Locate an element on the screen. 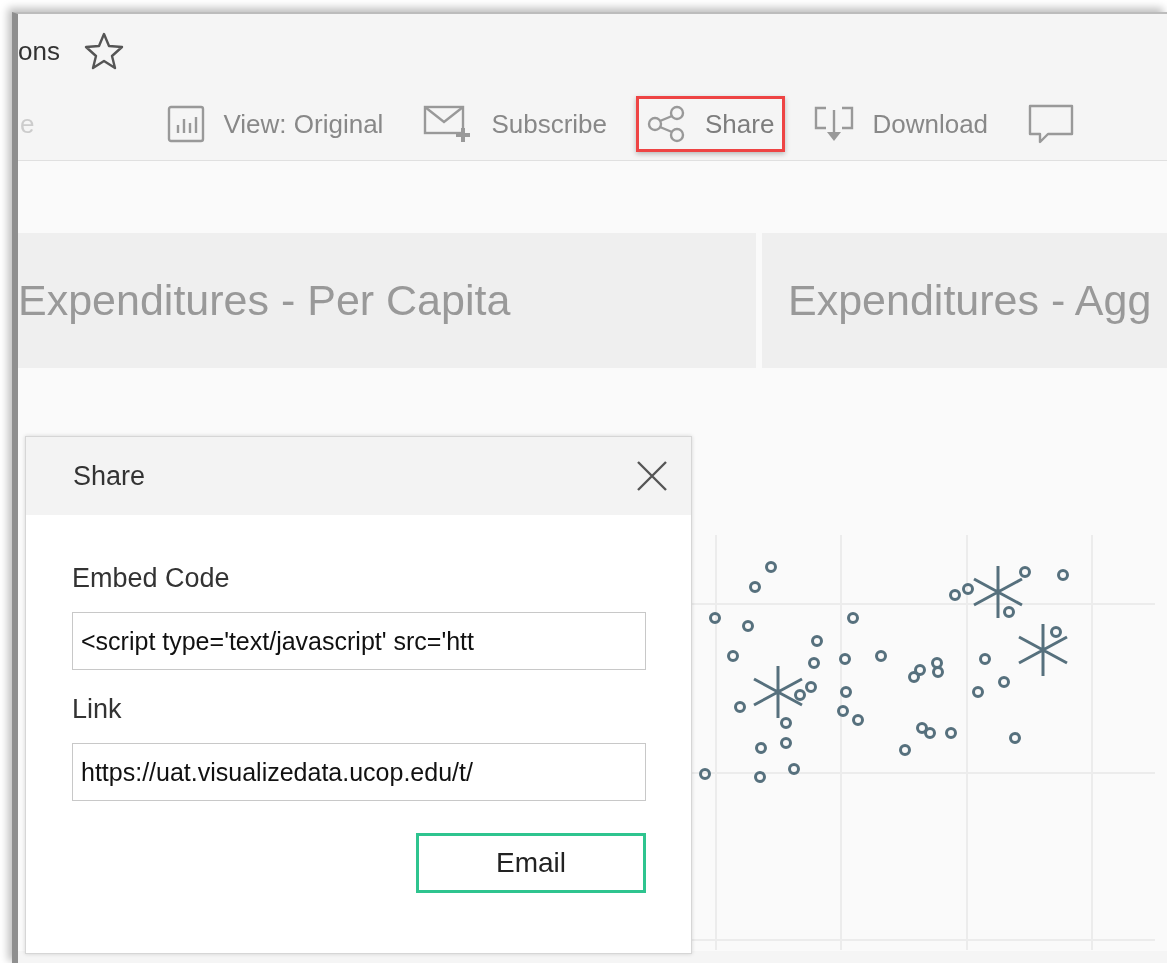 The width and height of the screenshot is (1167, 963). field-label: Embed Code is located at coordinates (151, 578).